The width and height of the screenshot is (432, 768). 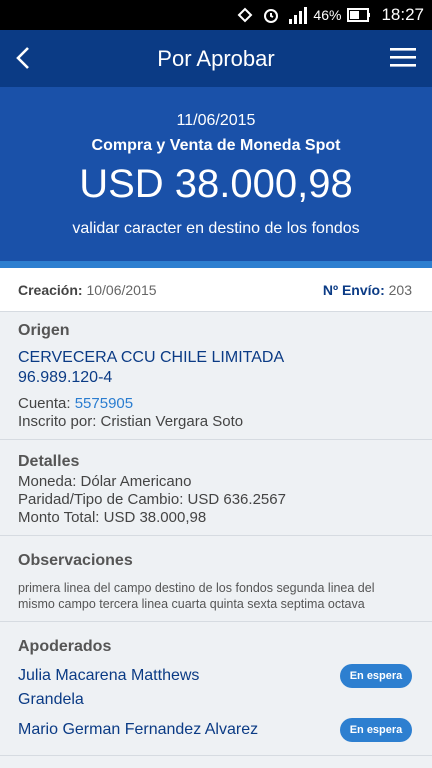 I want to click on parity-detail: Paridad/Tipo de Cambio: USD 636.2567, so click(x=152, y=499).